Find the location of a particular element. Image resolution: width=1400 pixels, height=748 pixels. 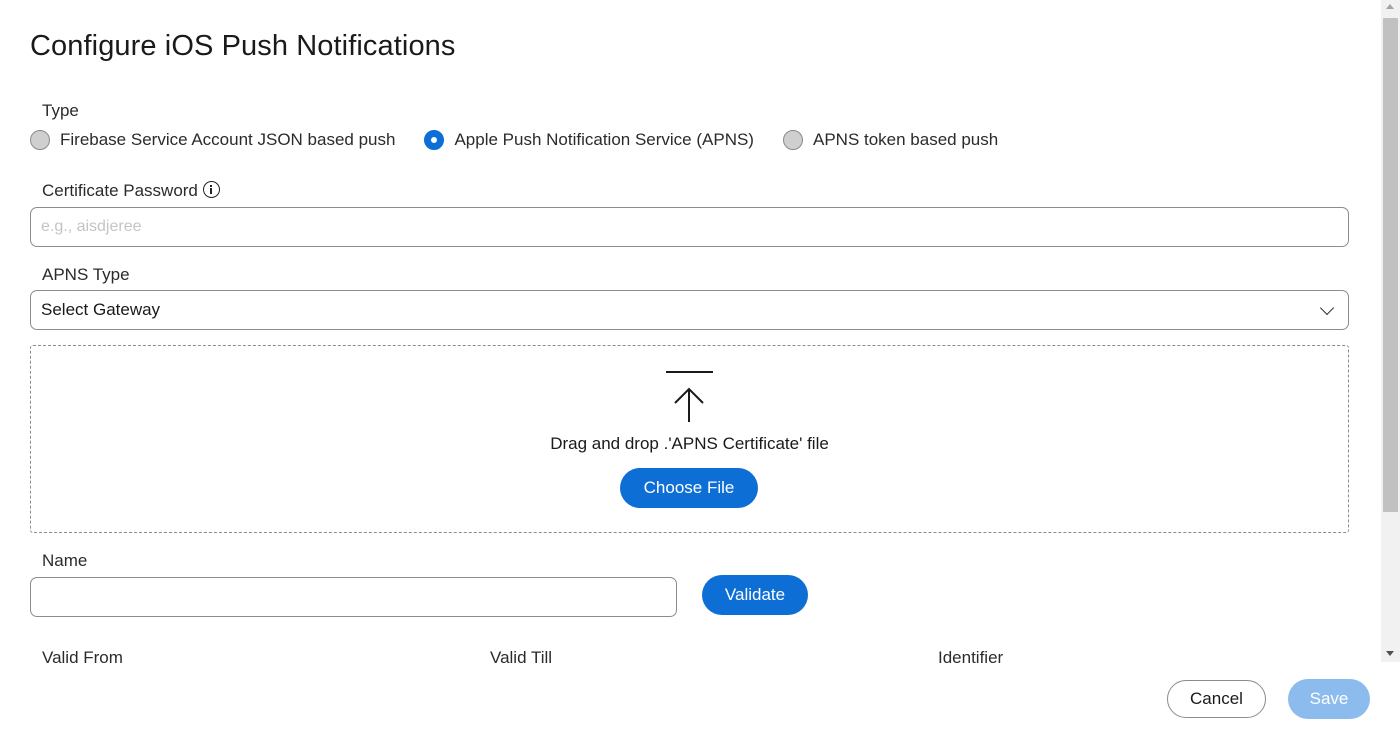

apns-type-select: Select Gateway is located at coordinates (689, 310).